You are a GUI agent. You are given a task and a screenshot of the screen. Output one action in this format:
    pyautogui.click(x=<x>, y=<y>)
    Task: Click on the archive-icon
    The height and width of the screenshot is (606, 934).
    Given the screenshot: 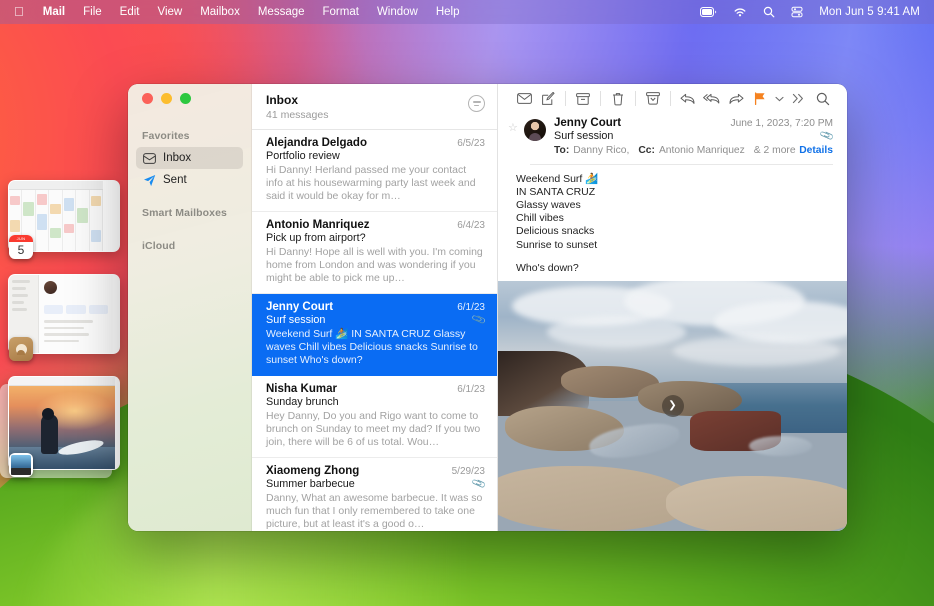 What is the action you would take?
    pyautogui.click(x=583, y=99)
    